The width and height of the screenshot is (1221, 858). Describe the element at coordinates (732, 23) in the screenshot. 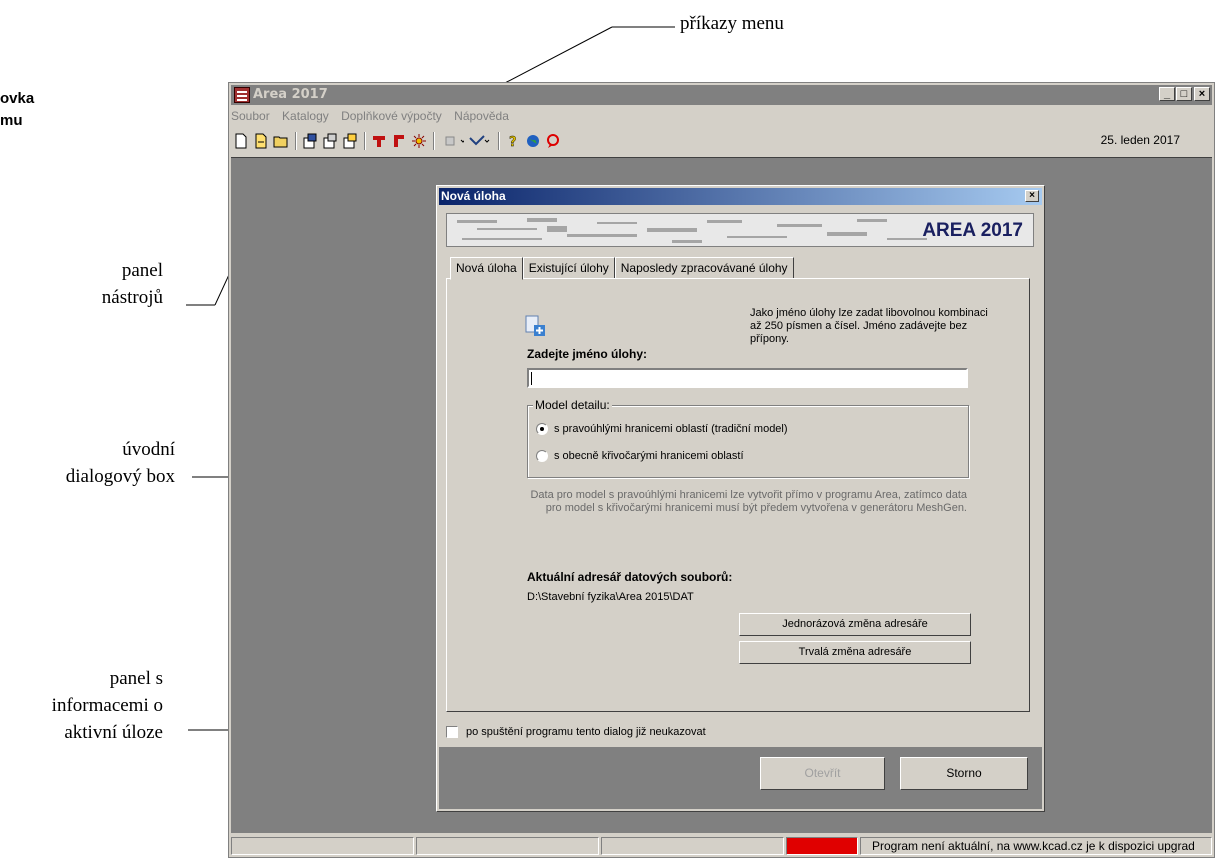

I see `callout-menu-commands: příkazy menu` at that location.